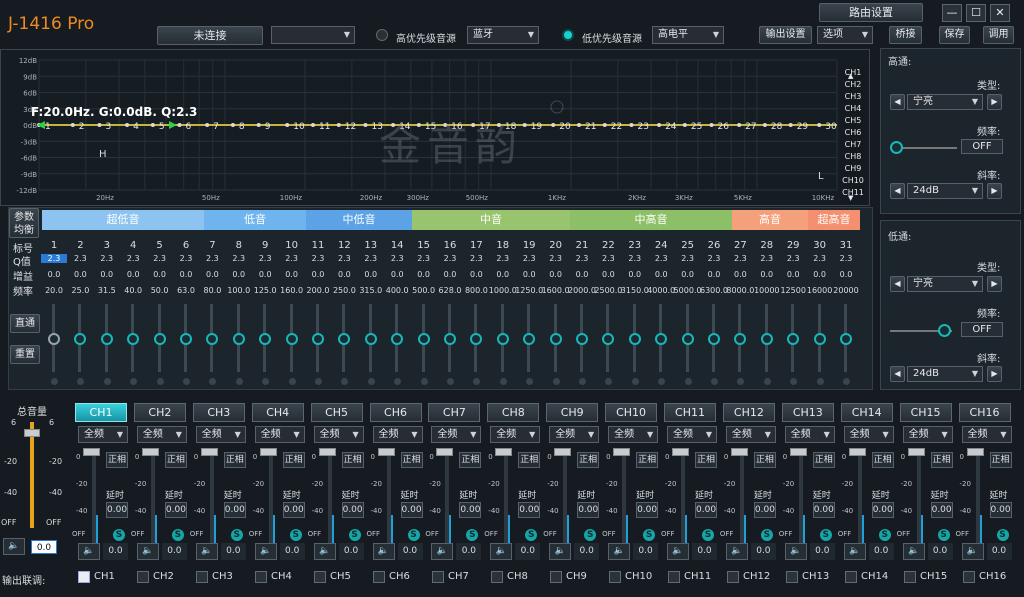  What do you see at coordinates (982, 146) in the screenshot?
I see `highpass-freq-value: OFF` at bounding box center [982, 146].